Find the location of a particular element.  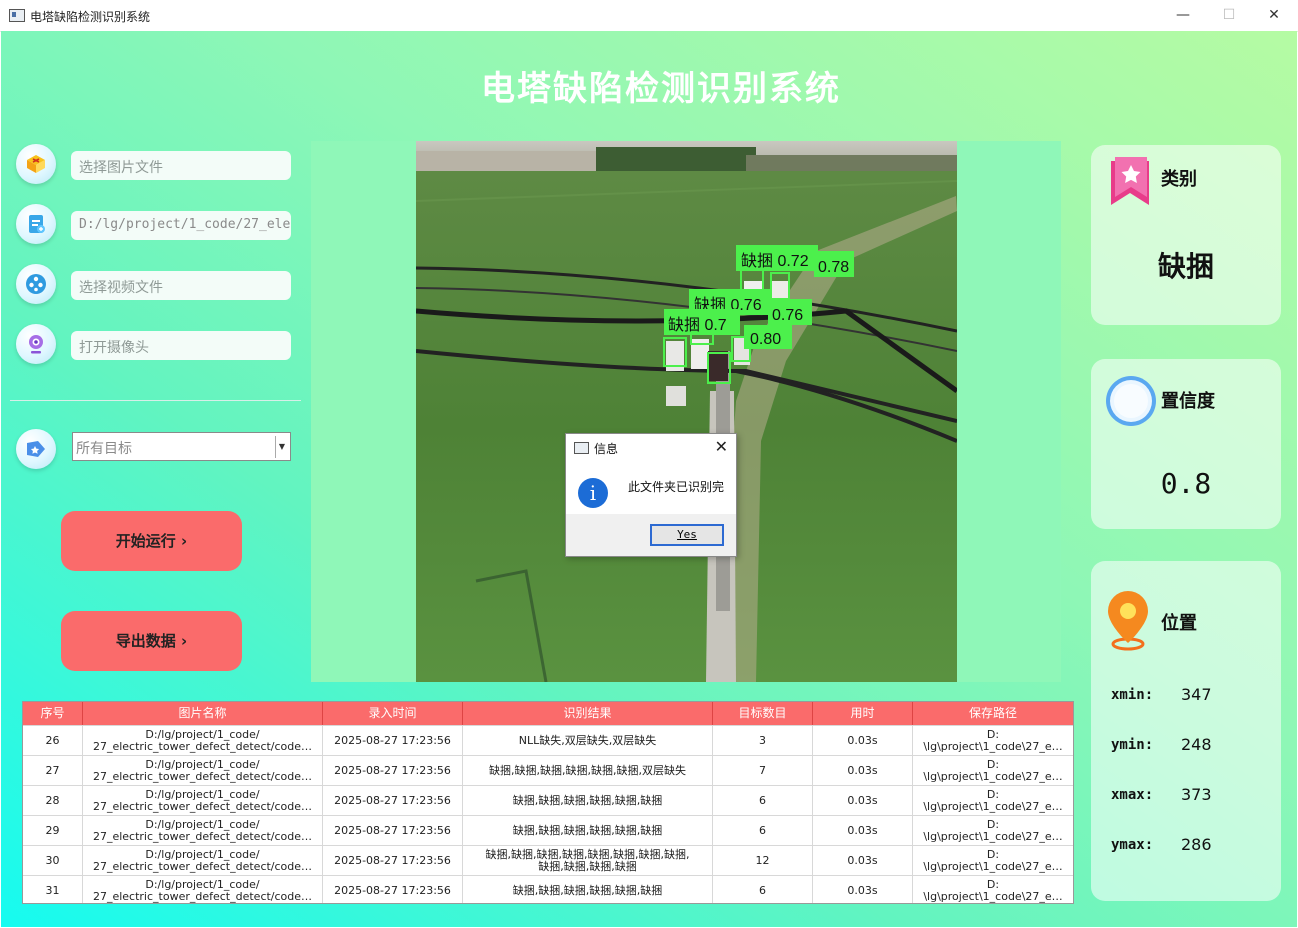

confidence-card: 置信度 0.8 is located at coordinates (1186, 444).